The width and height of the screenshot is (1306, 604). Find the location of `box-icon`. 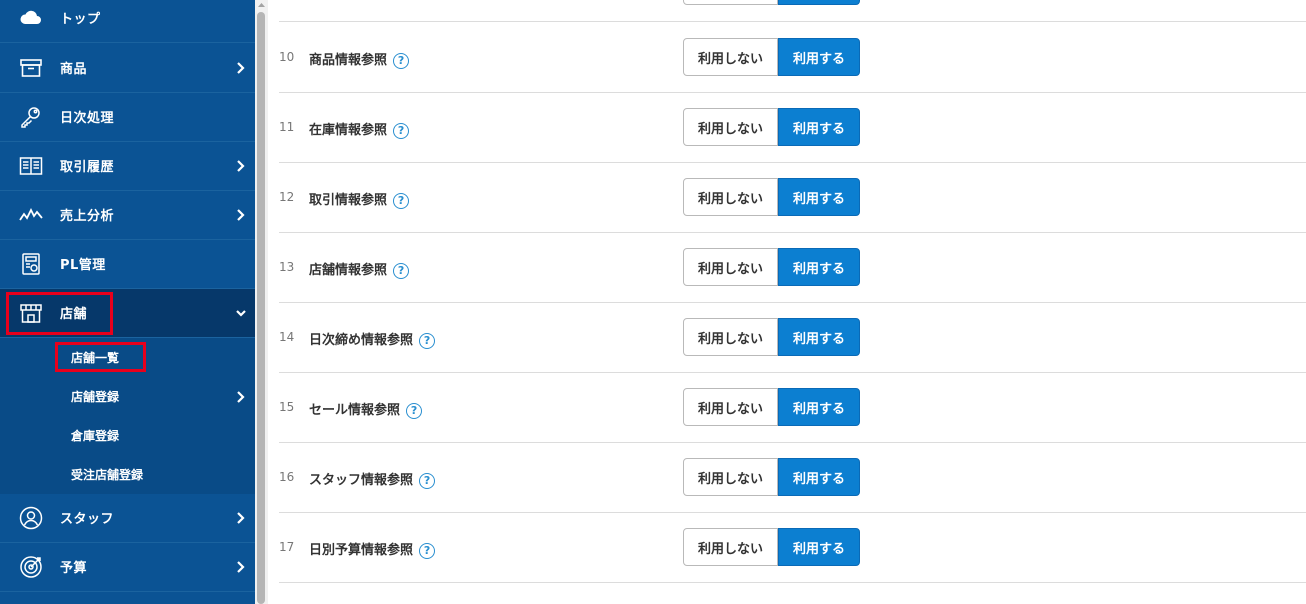

box-icon is located at coordinates (31, 68).